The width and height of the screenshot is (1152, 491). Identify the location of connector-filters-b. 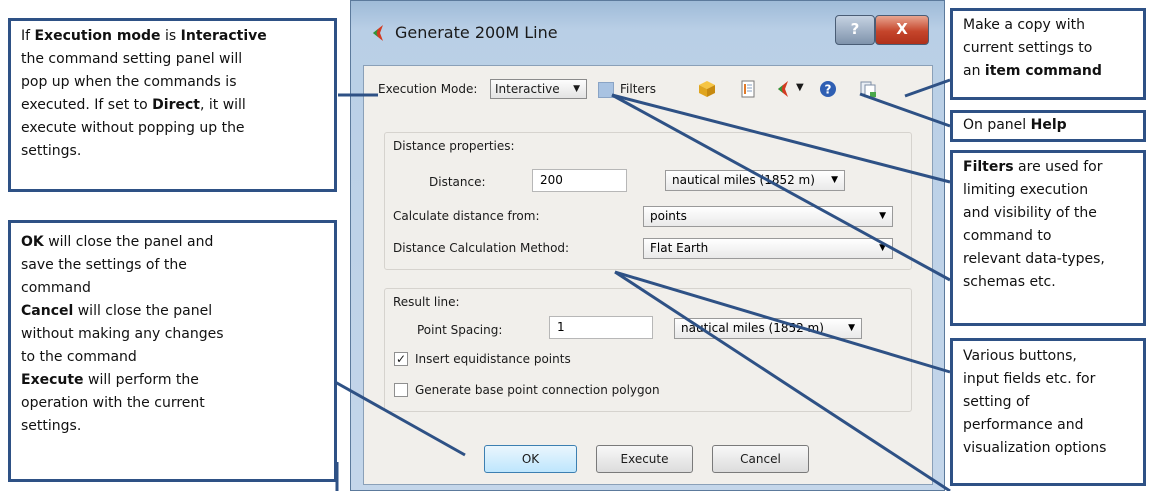
(781, 187).